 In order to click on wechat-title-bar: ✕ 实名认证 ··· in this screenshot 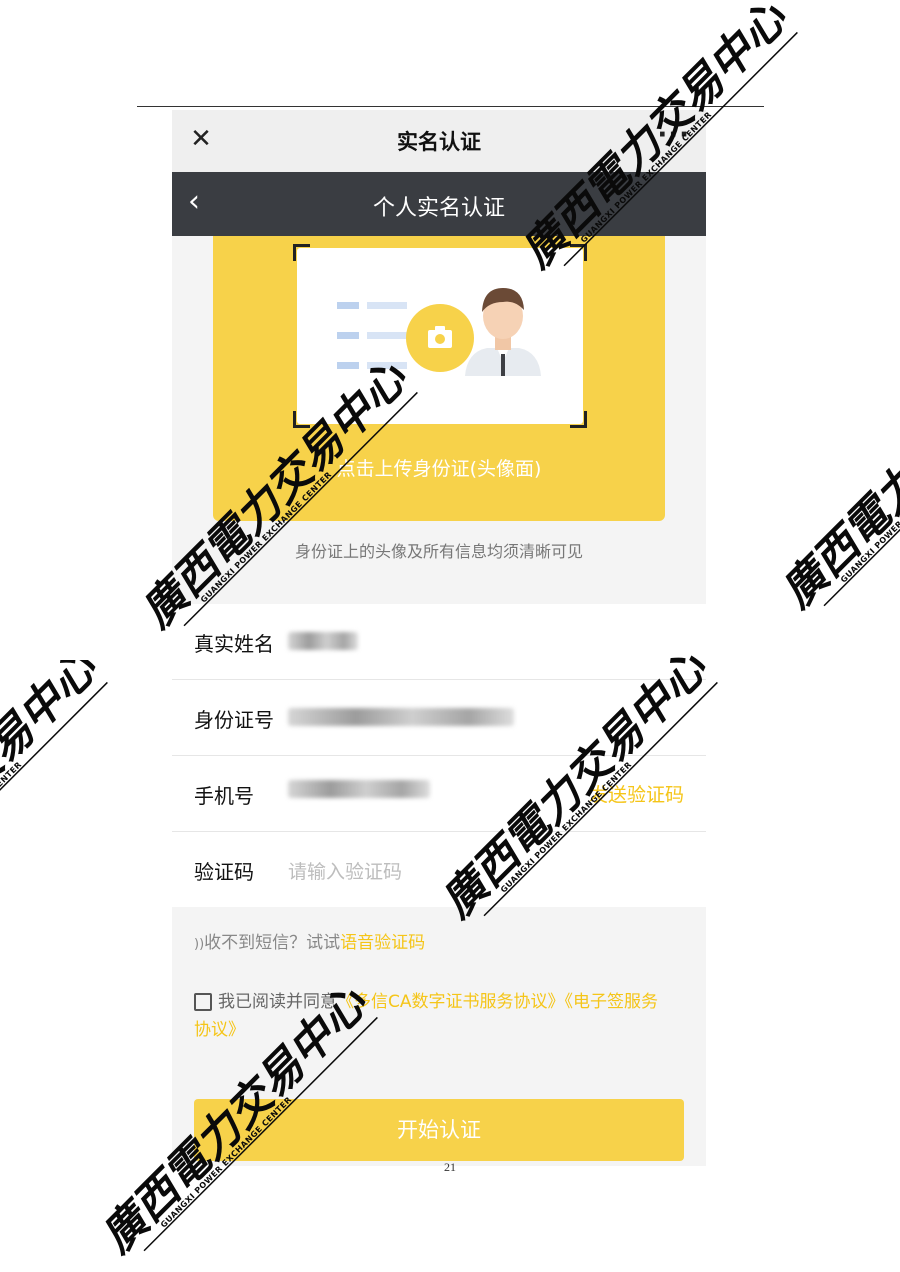, I will do `click(439, 141)`.